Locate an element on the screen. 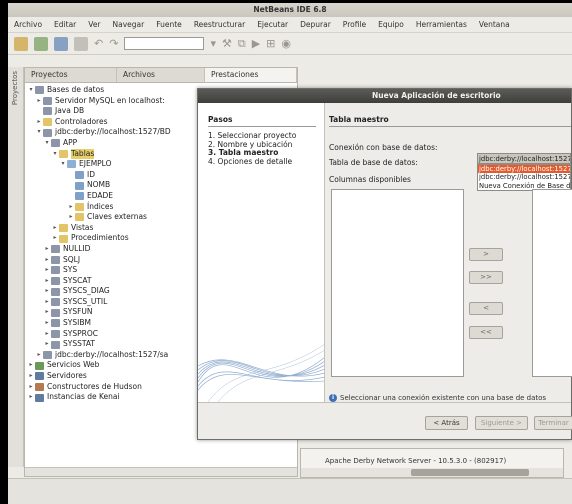 This screenshot has height=504, width=572. output-scrollbar is located at coordinates (432, 472).